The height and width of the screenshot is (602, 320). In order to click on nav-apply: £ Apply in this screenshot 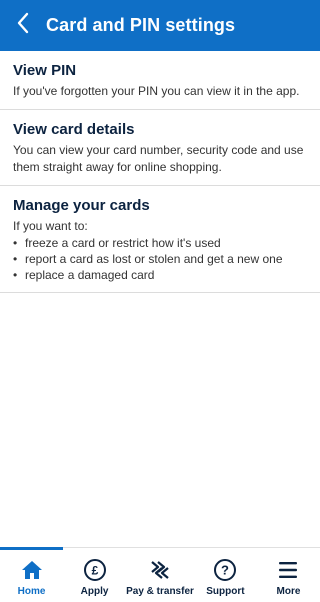, I will do `click(94, 575)`.